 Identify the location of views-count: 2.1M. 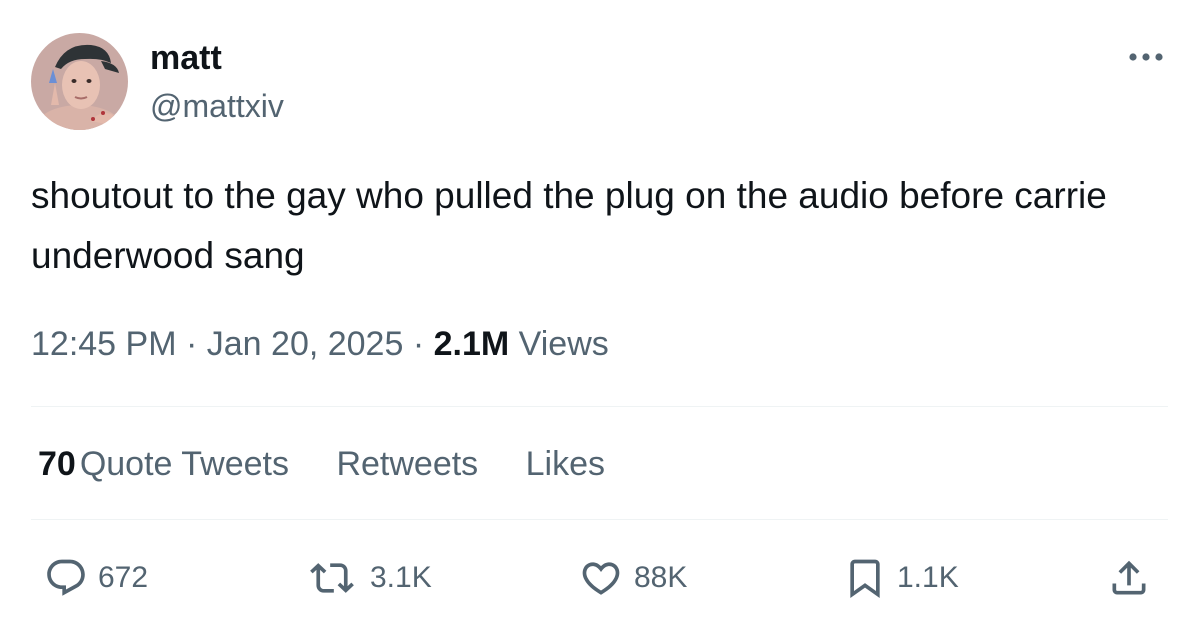
(471, 344).